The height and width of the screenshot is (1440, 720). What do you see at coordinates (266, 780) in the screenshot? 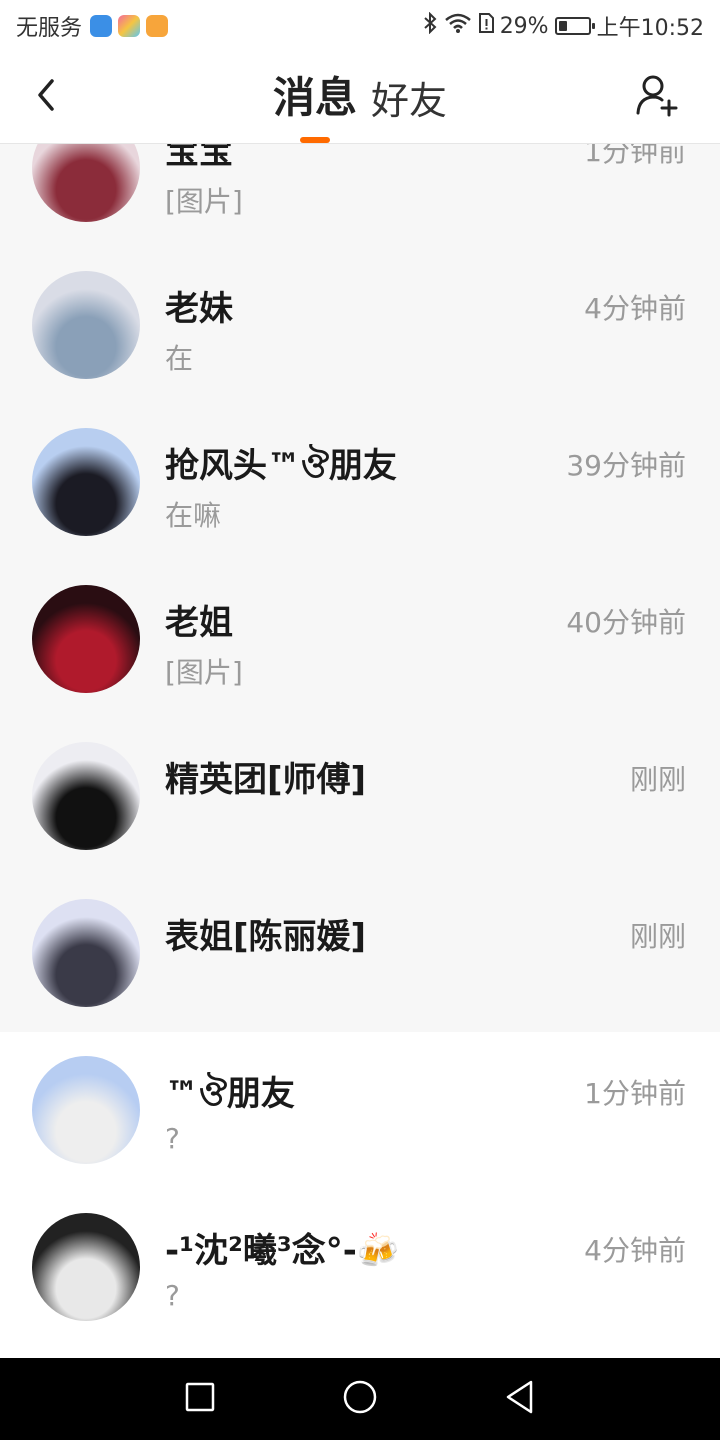
I see `conversation-name: 精英团[师傅]` at bounding box center [266, 780].